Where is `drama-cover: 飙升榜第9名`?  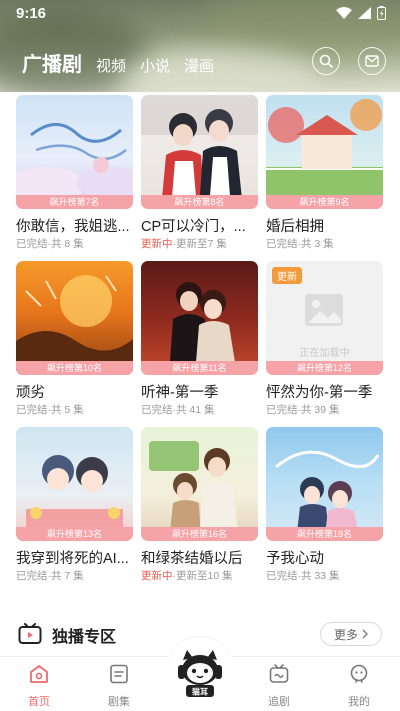 drama-cover: 飙升榜第9名 is located at coordinates (324, 152).